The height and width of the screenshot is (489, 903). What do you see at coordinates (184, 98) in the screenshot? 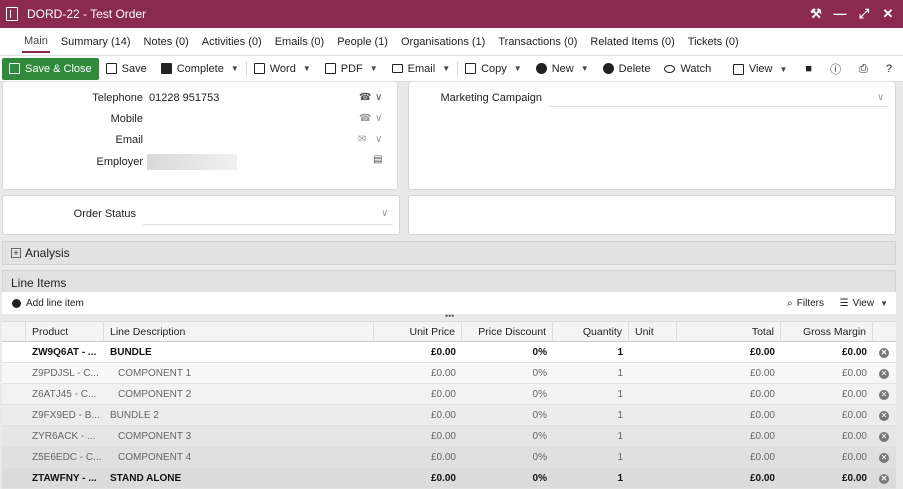
I see `telephone-field: 01228 951753` at bounding box center [184, 98].